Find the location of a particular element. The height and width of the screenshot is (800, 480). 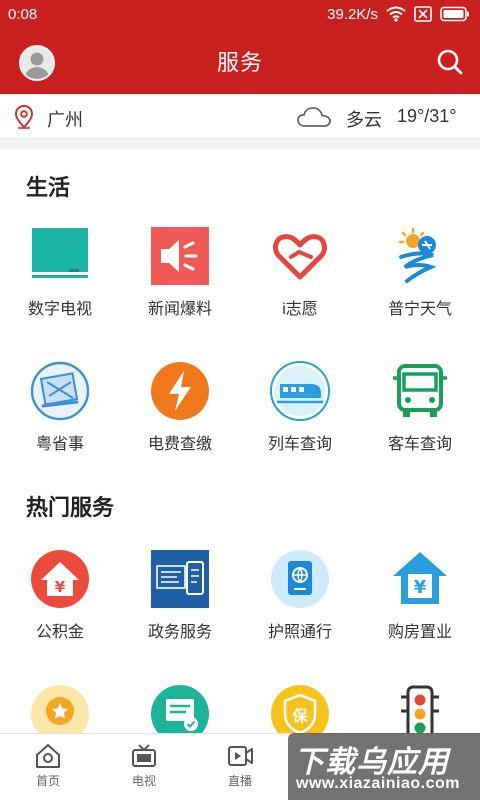

service-housing-fund: ¥ 公积金 is located at coordinates (60, 608).